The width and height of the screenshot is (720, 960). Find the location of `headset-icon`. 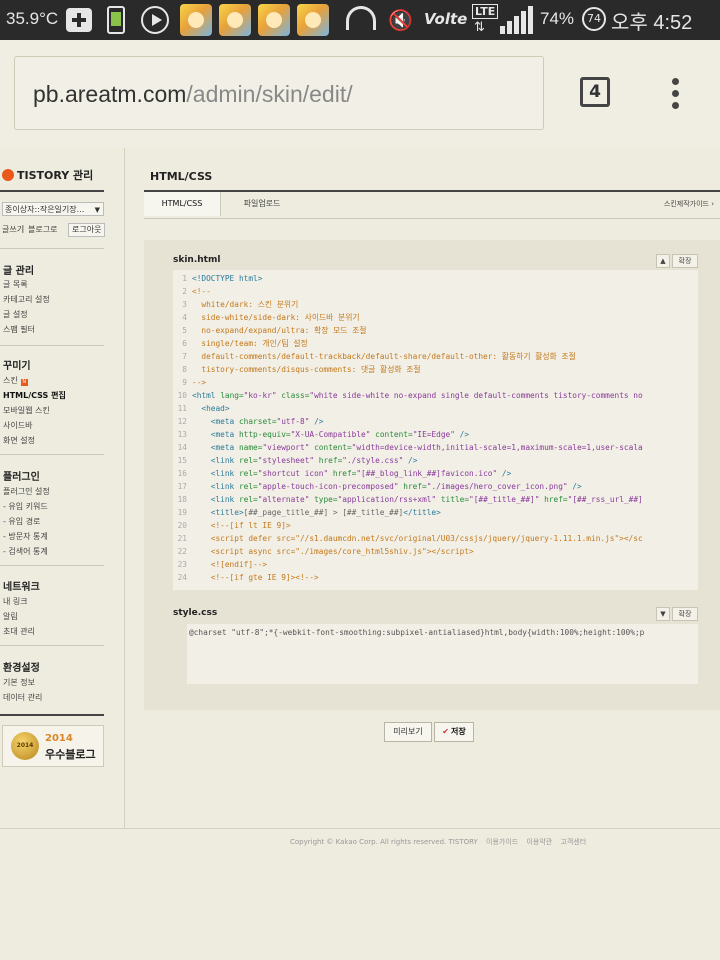

headset-icon is located at coordinates (361, 18).